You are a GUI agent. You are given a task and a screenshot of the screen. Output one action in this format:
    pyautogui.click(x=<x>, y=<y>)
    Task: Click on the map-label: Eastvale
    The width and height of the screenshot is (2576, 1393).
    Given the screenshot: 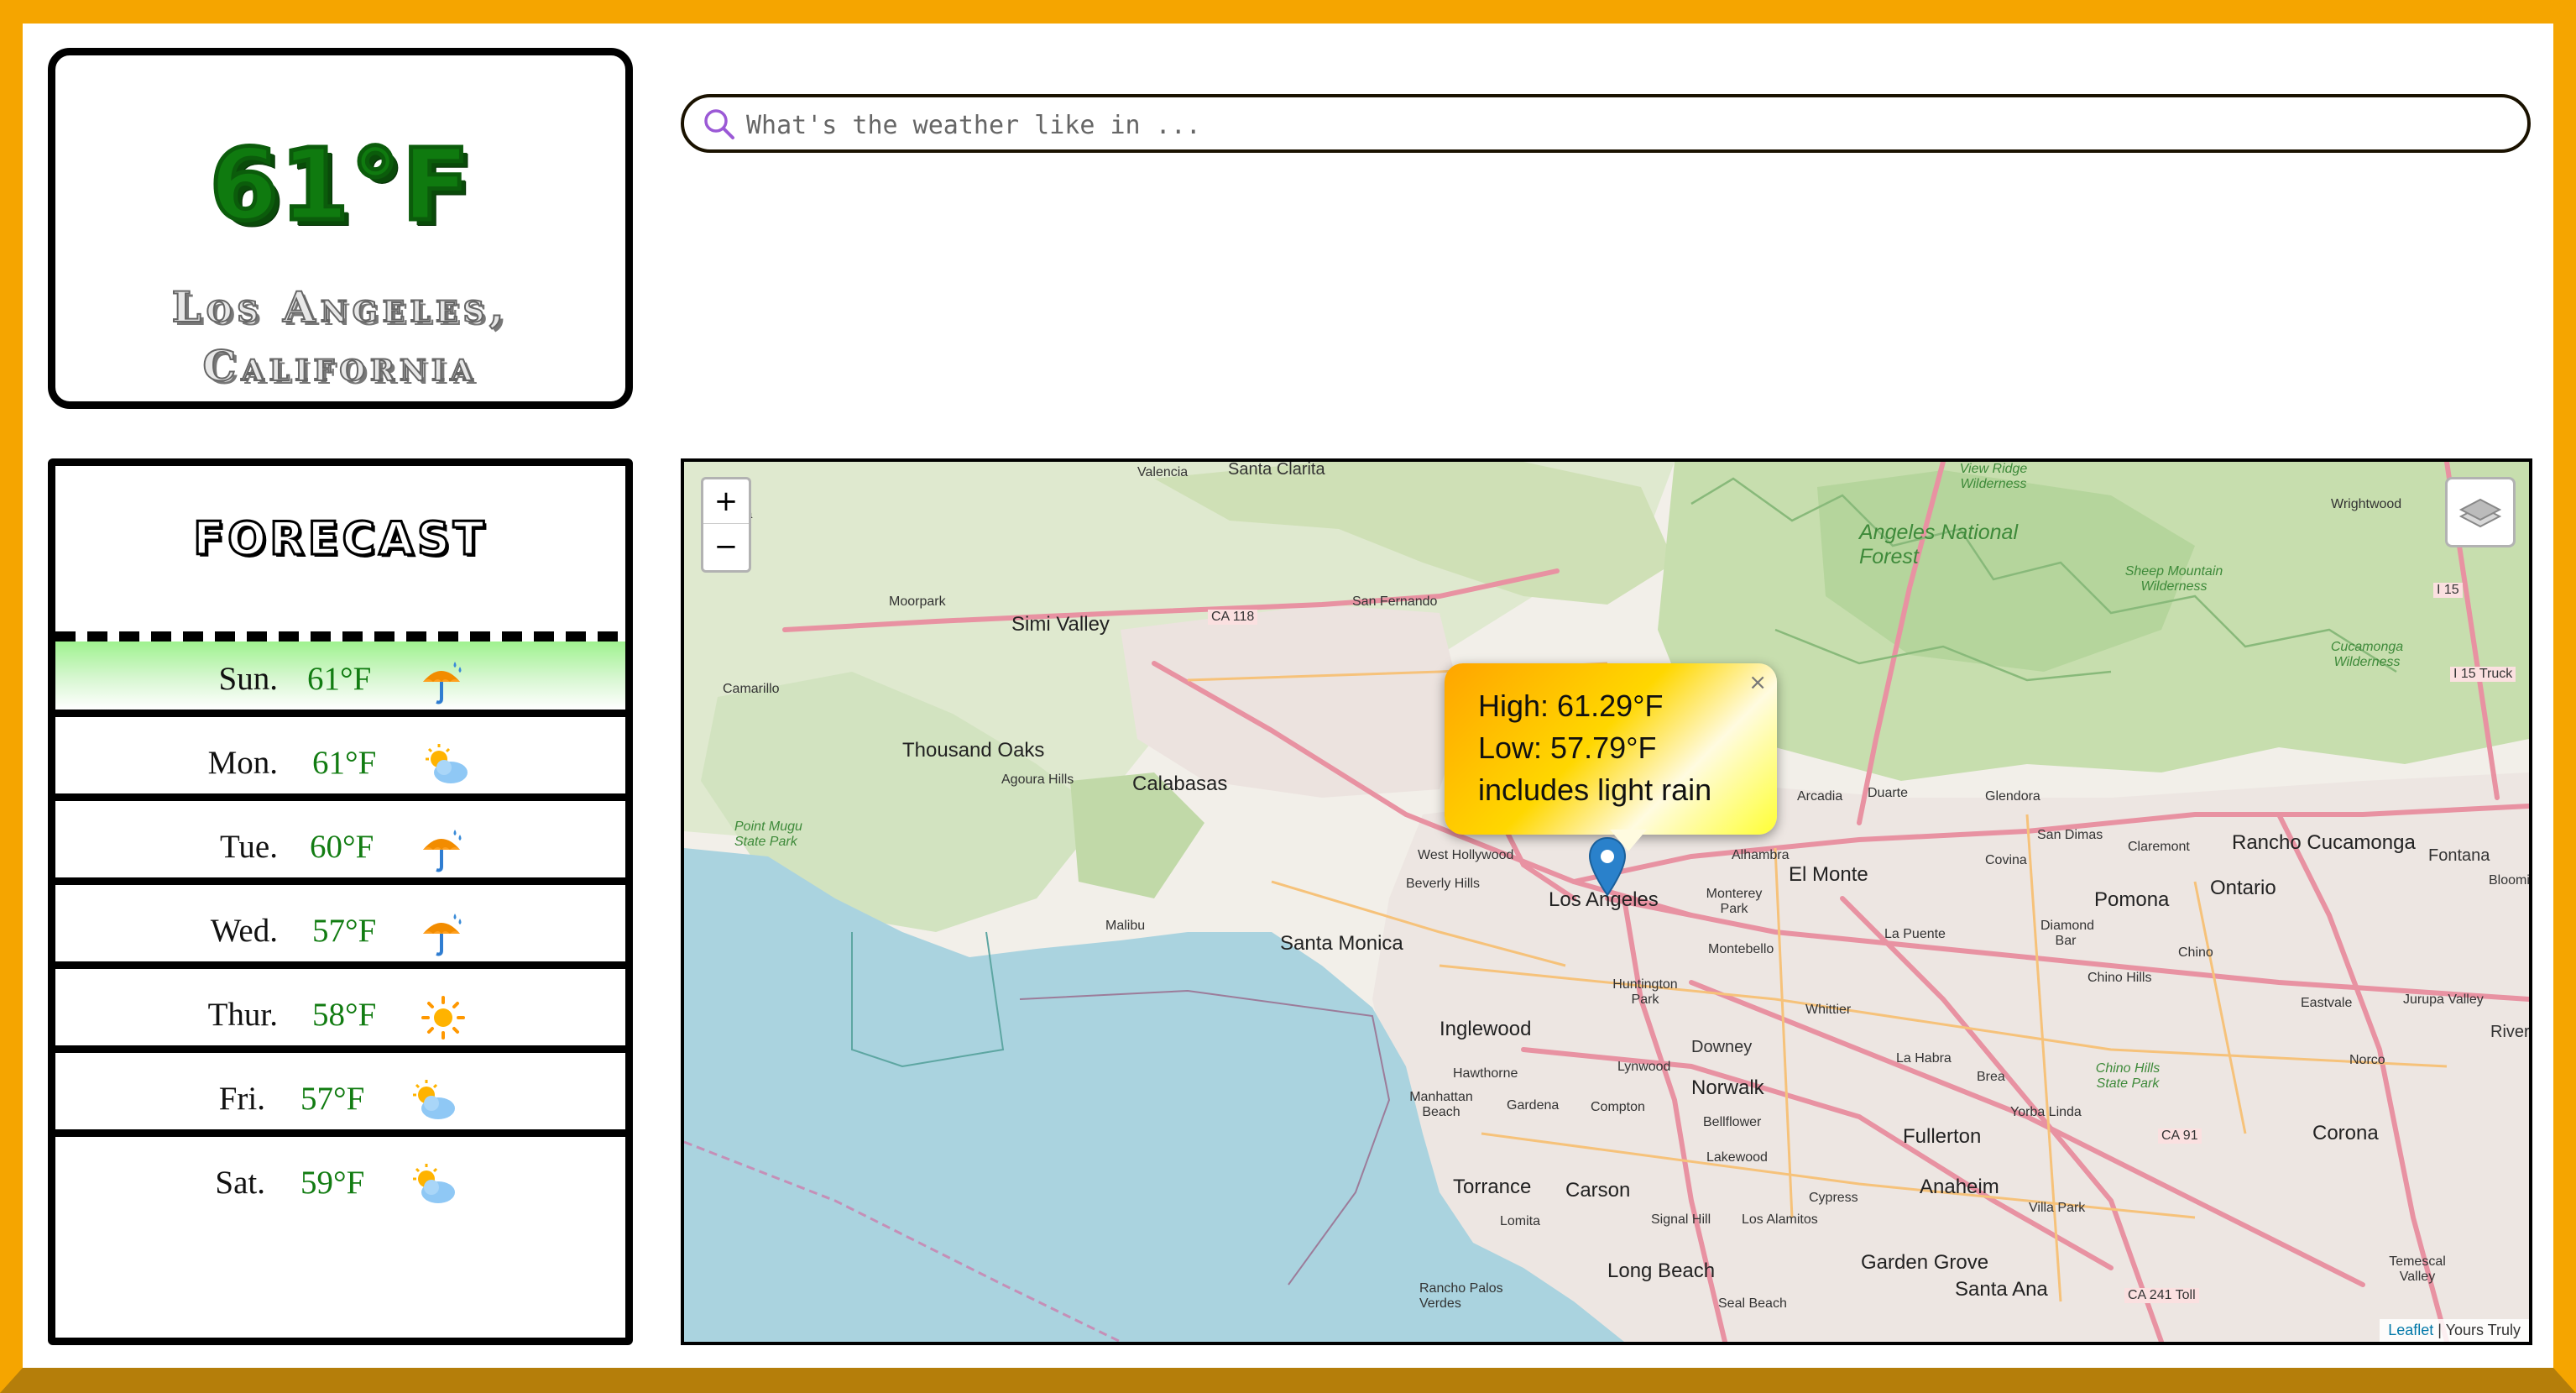 What is the action you would take?
    pyautogui.click(x=2327, y=1003)
    